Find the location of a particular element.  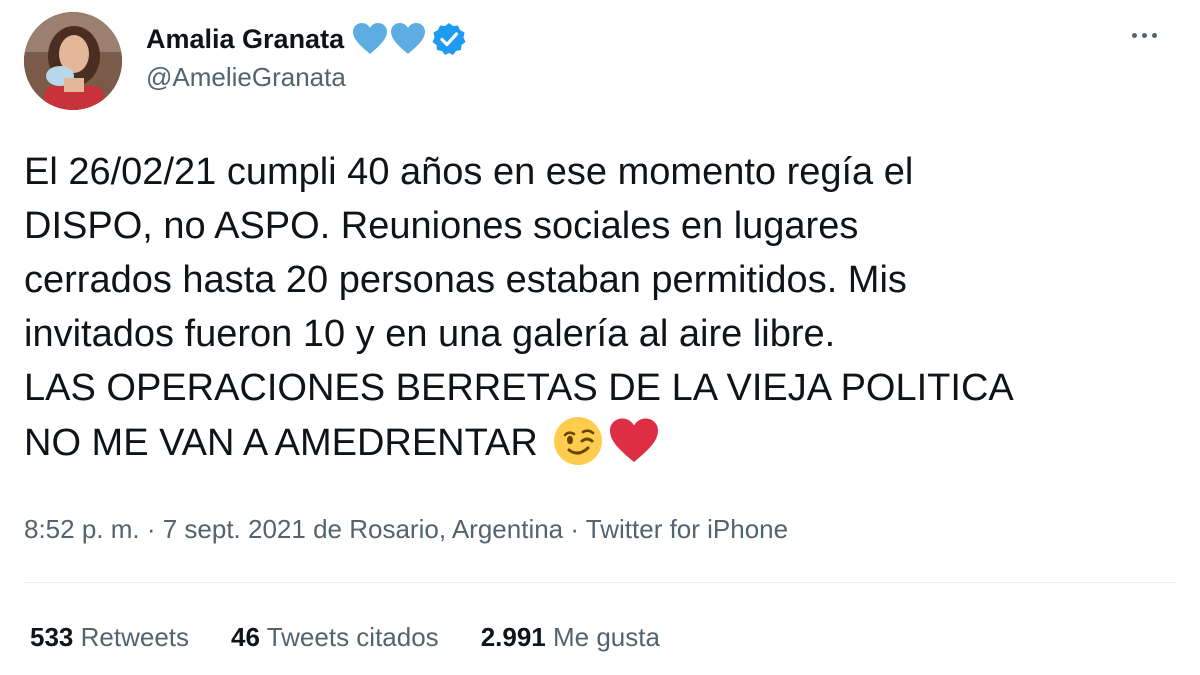

avatar-photo-icon is located at coordinates (73, 61).